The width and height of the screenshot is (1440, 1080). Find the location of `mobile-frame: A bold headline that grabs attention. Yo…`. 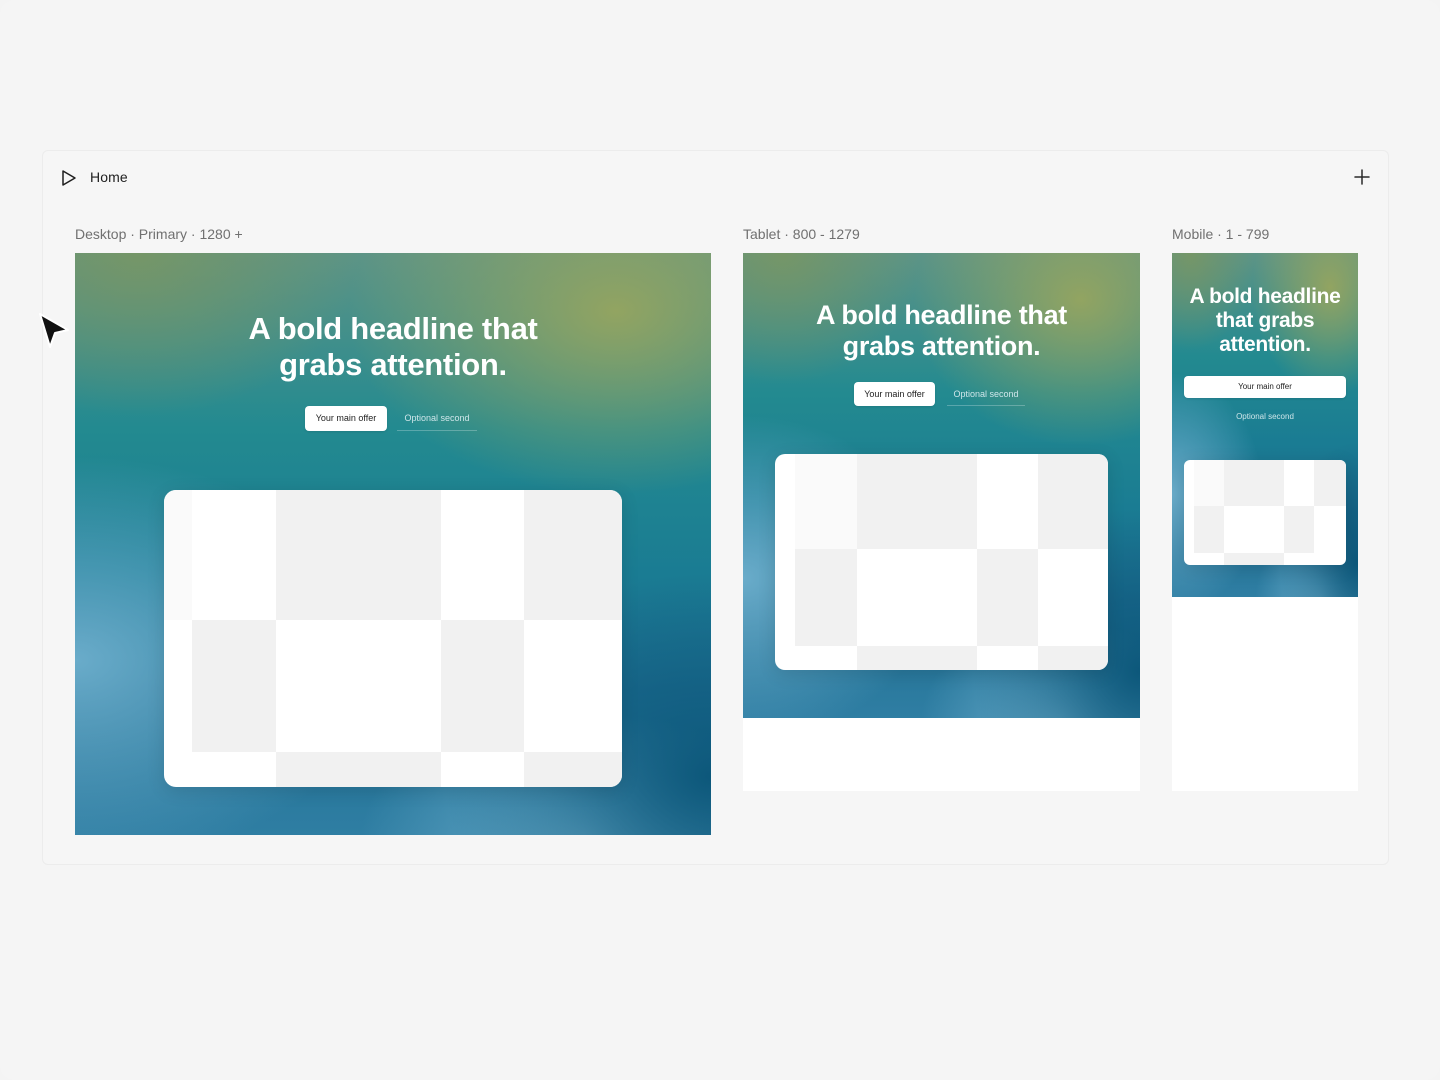

mobile-frame: A bold headline that grabs attention. Yo… is located at coordinates (1265, 522).